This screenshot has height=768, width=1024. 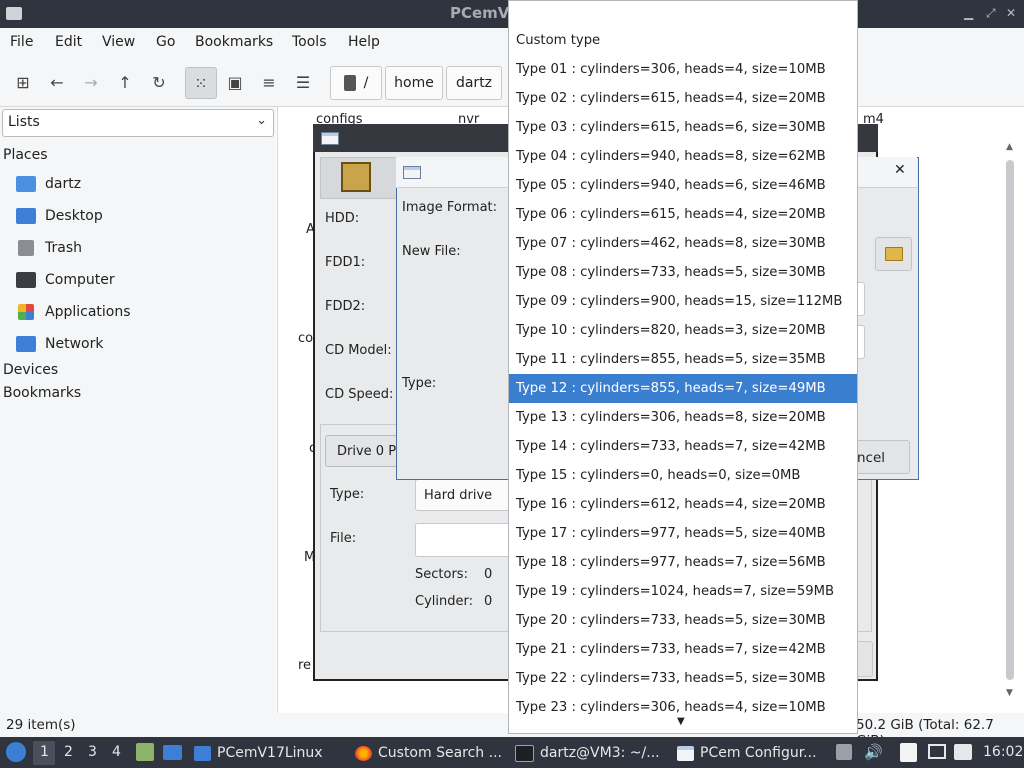 What do you see at coordinates (65, 280) in the screenshot?
I see `sidebar-item-computer: Computer` at bounding box center [65, 280].